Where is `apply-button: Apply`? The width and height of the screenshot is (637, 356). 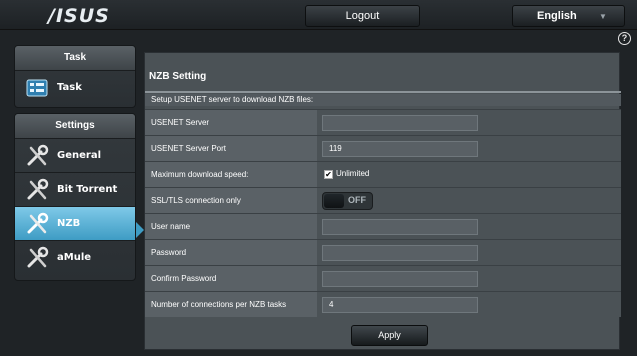 apply-button: Apply is located at coordinates (389, 335).